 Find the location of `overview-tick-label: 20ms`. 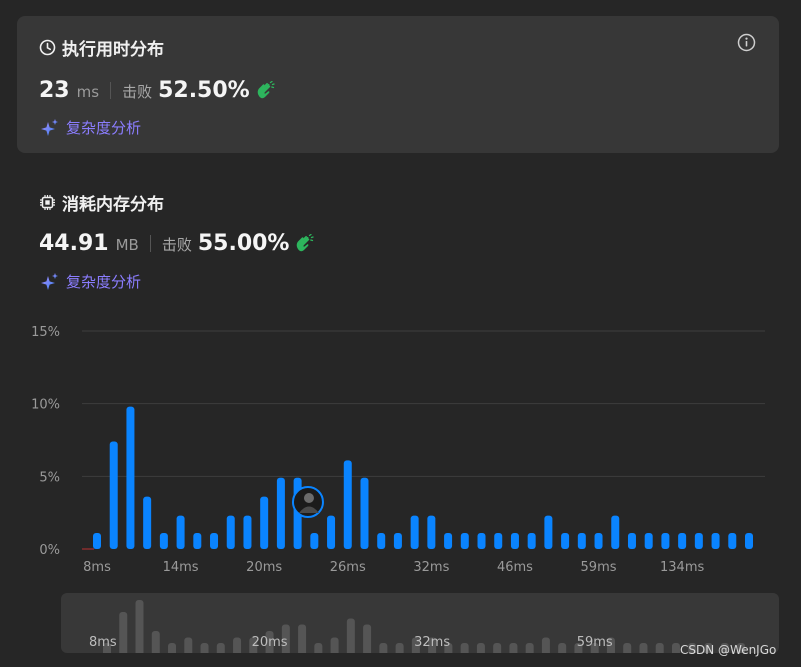

overview-tick-label: 20ms is located at coordinates (270, 642).